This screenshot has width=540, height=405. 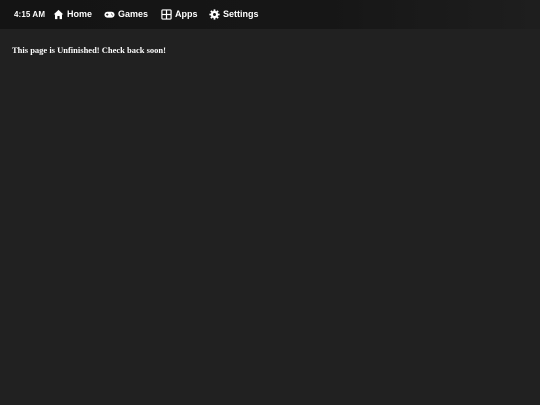 I want to click on nav-home-label: Home, so click(x=80, y=14).